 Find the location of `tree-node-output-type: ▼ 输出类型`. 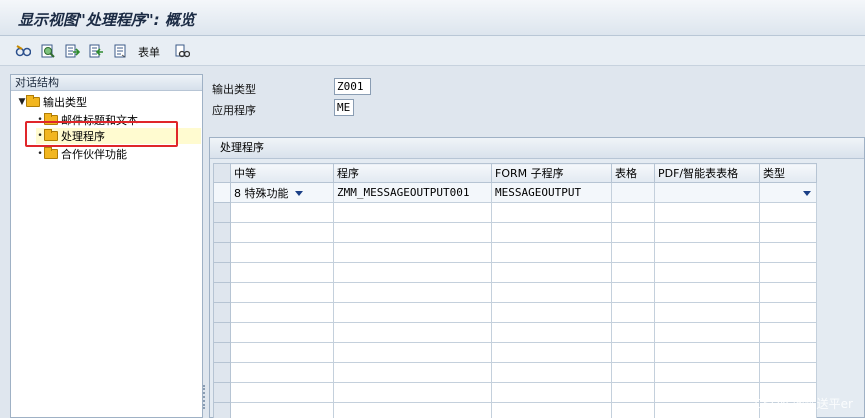

tree-node-output-type: ▼ 输出类型 is located at coordinates (52, 102).